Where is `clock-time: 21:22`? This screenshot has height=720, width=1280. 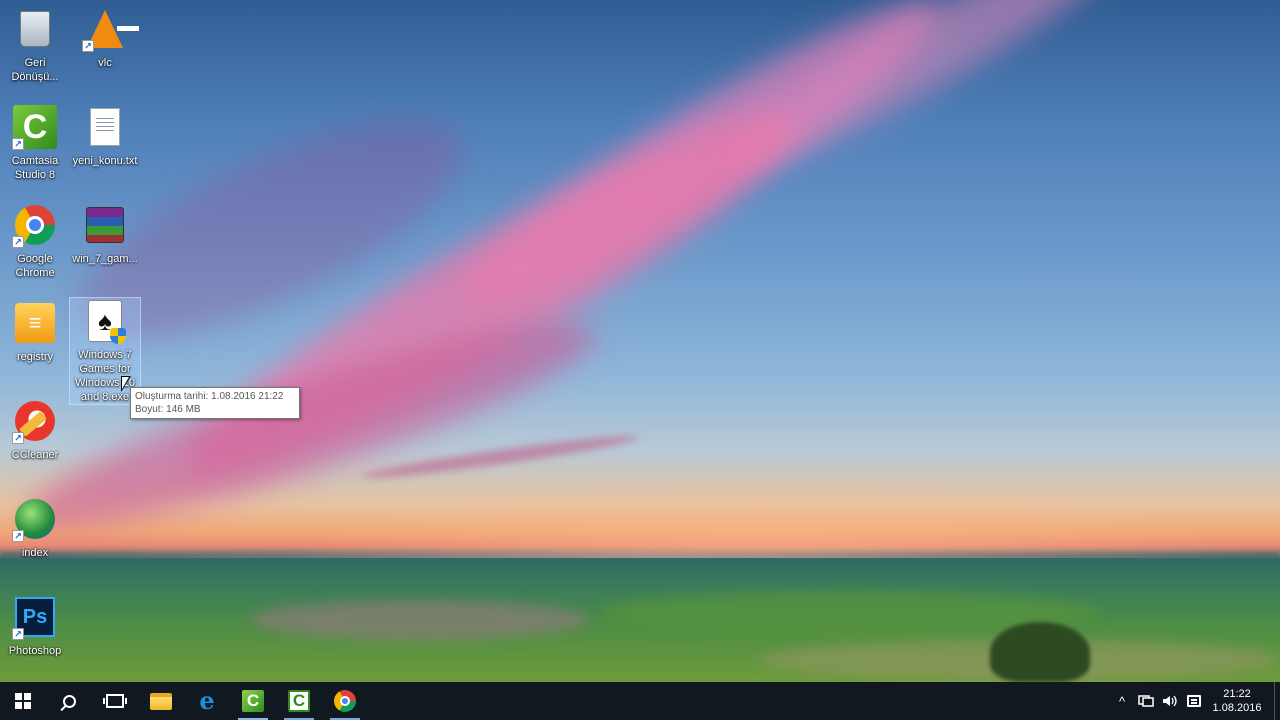
clock-time: 21:22 is located at coordinates (1237, 694).